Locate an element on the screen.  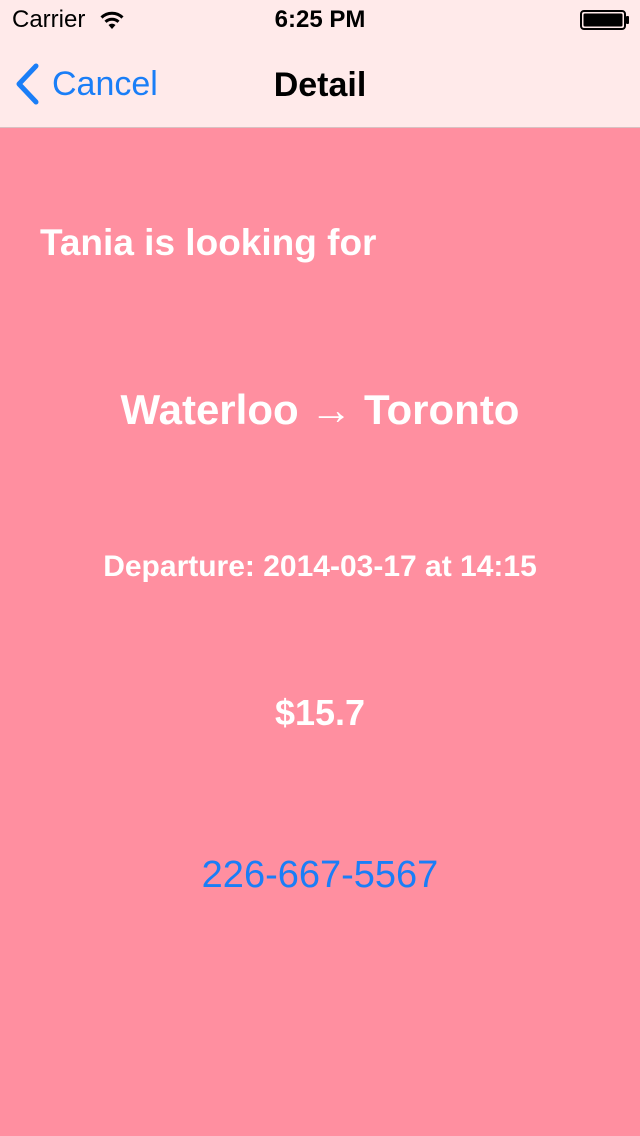
status-bar: Carrier 6:25 PM is located at coordinates (320, 20).